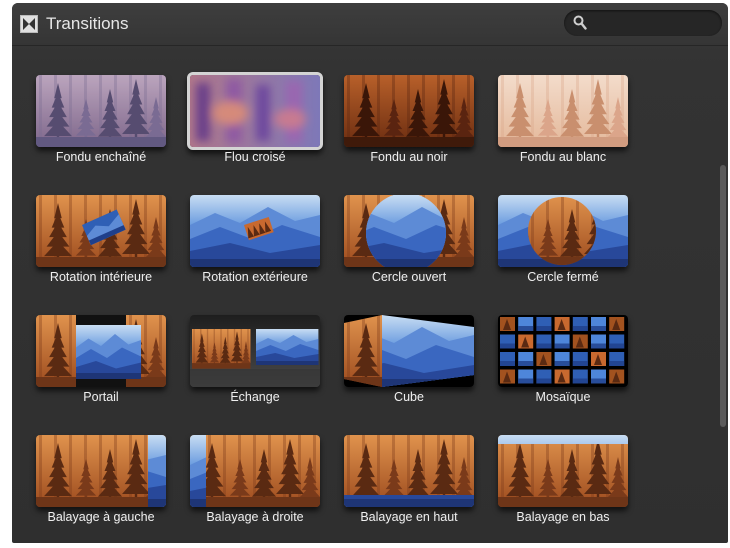 This screenshot has height=548, width=730. I want to click on transition-circle-open: Cercle ouvert, so click(409, 250).